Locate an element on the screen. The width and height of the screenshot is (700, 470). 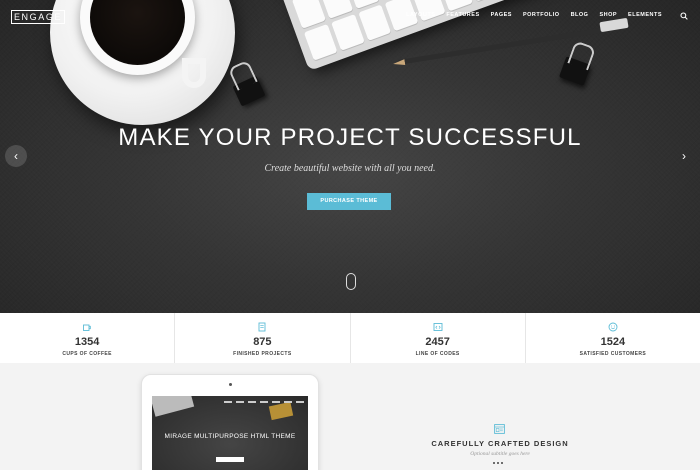
document-icon is located at coordinates (262, 327).